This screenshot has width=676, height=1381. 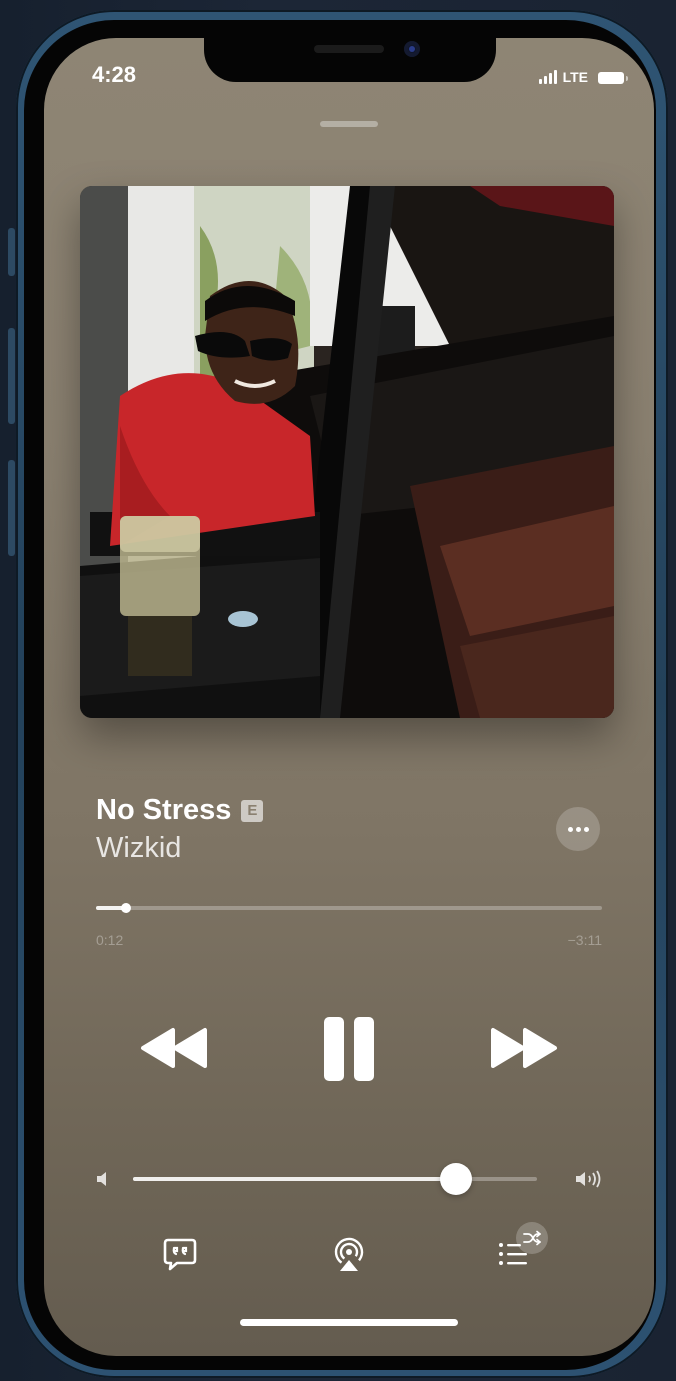 I want to click on track-title: No Stress, so click(x=164, y=810).